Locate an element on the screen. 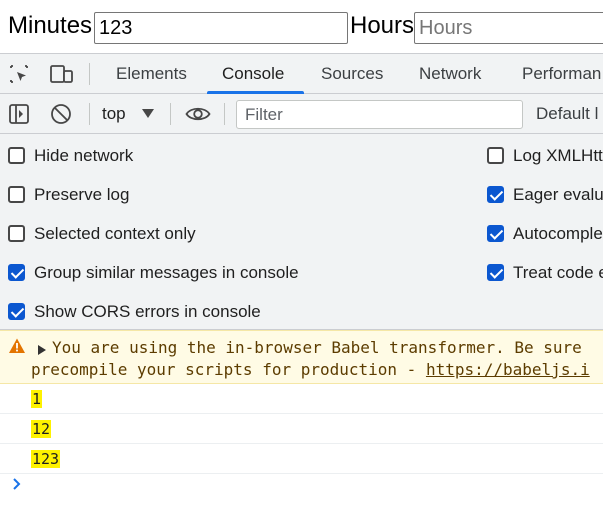  inspect-element-icon is located at coordinates (19, 74).